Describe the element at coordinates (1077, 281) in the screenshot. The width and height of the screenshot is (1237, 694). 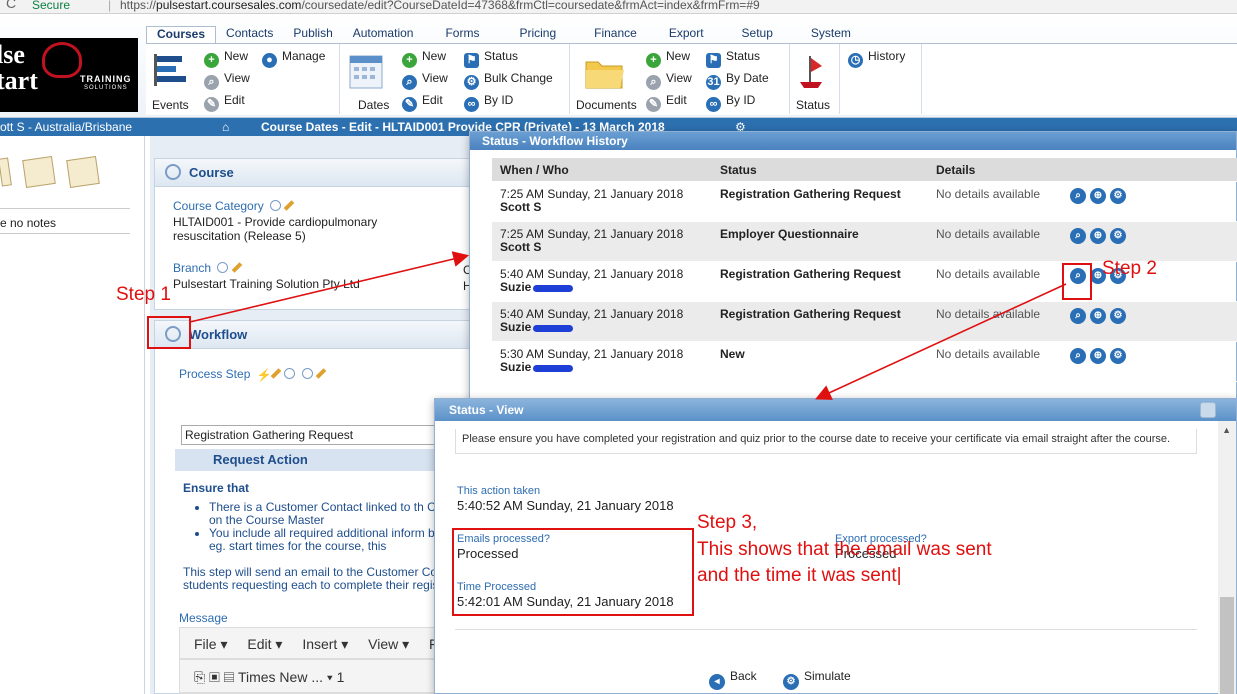
I see `step2-highlight-box` at that location.